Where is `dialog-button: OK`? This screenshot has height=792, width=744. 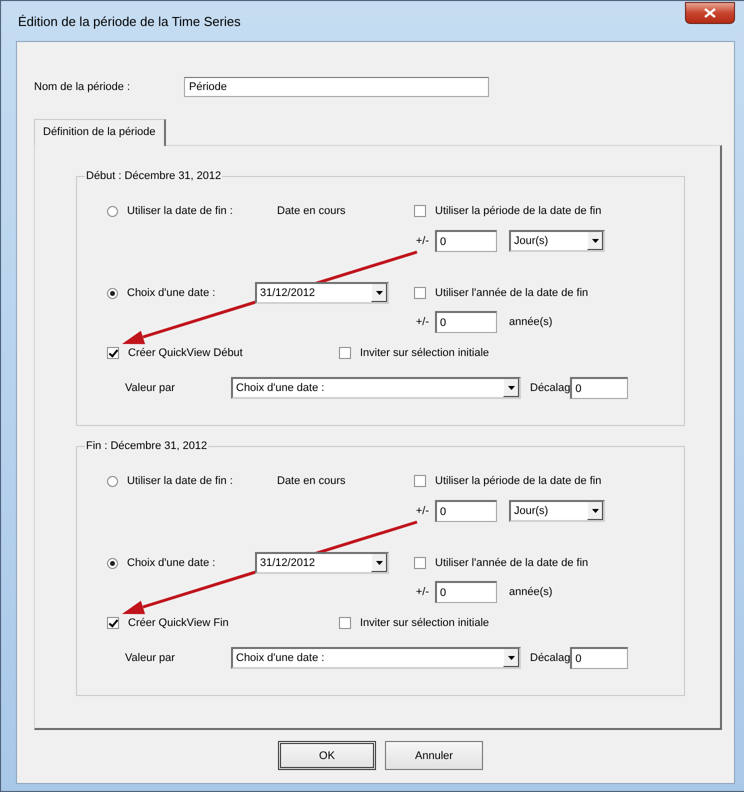
dialog-button: OK is located at coordinates (327, 755).